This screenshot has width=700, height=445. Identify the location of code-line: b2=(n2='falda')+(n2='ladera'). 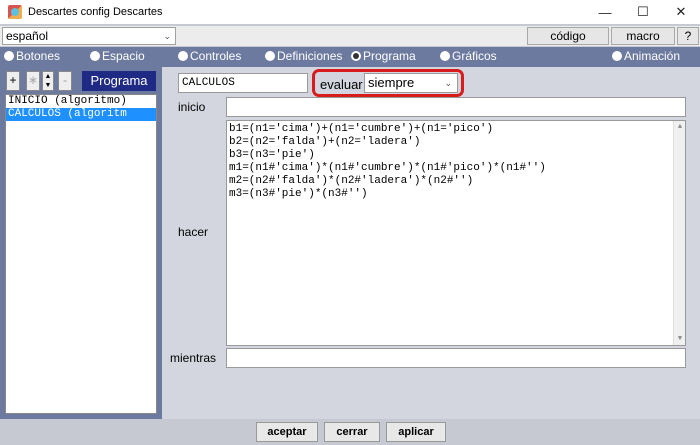
(325, 142).